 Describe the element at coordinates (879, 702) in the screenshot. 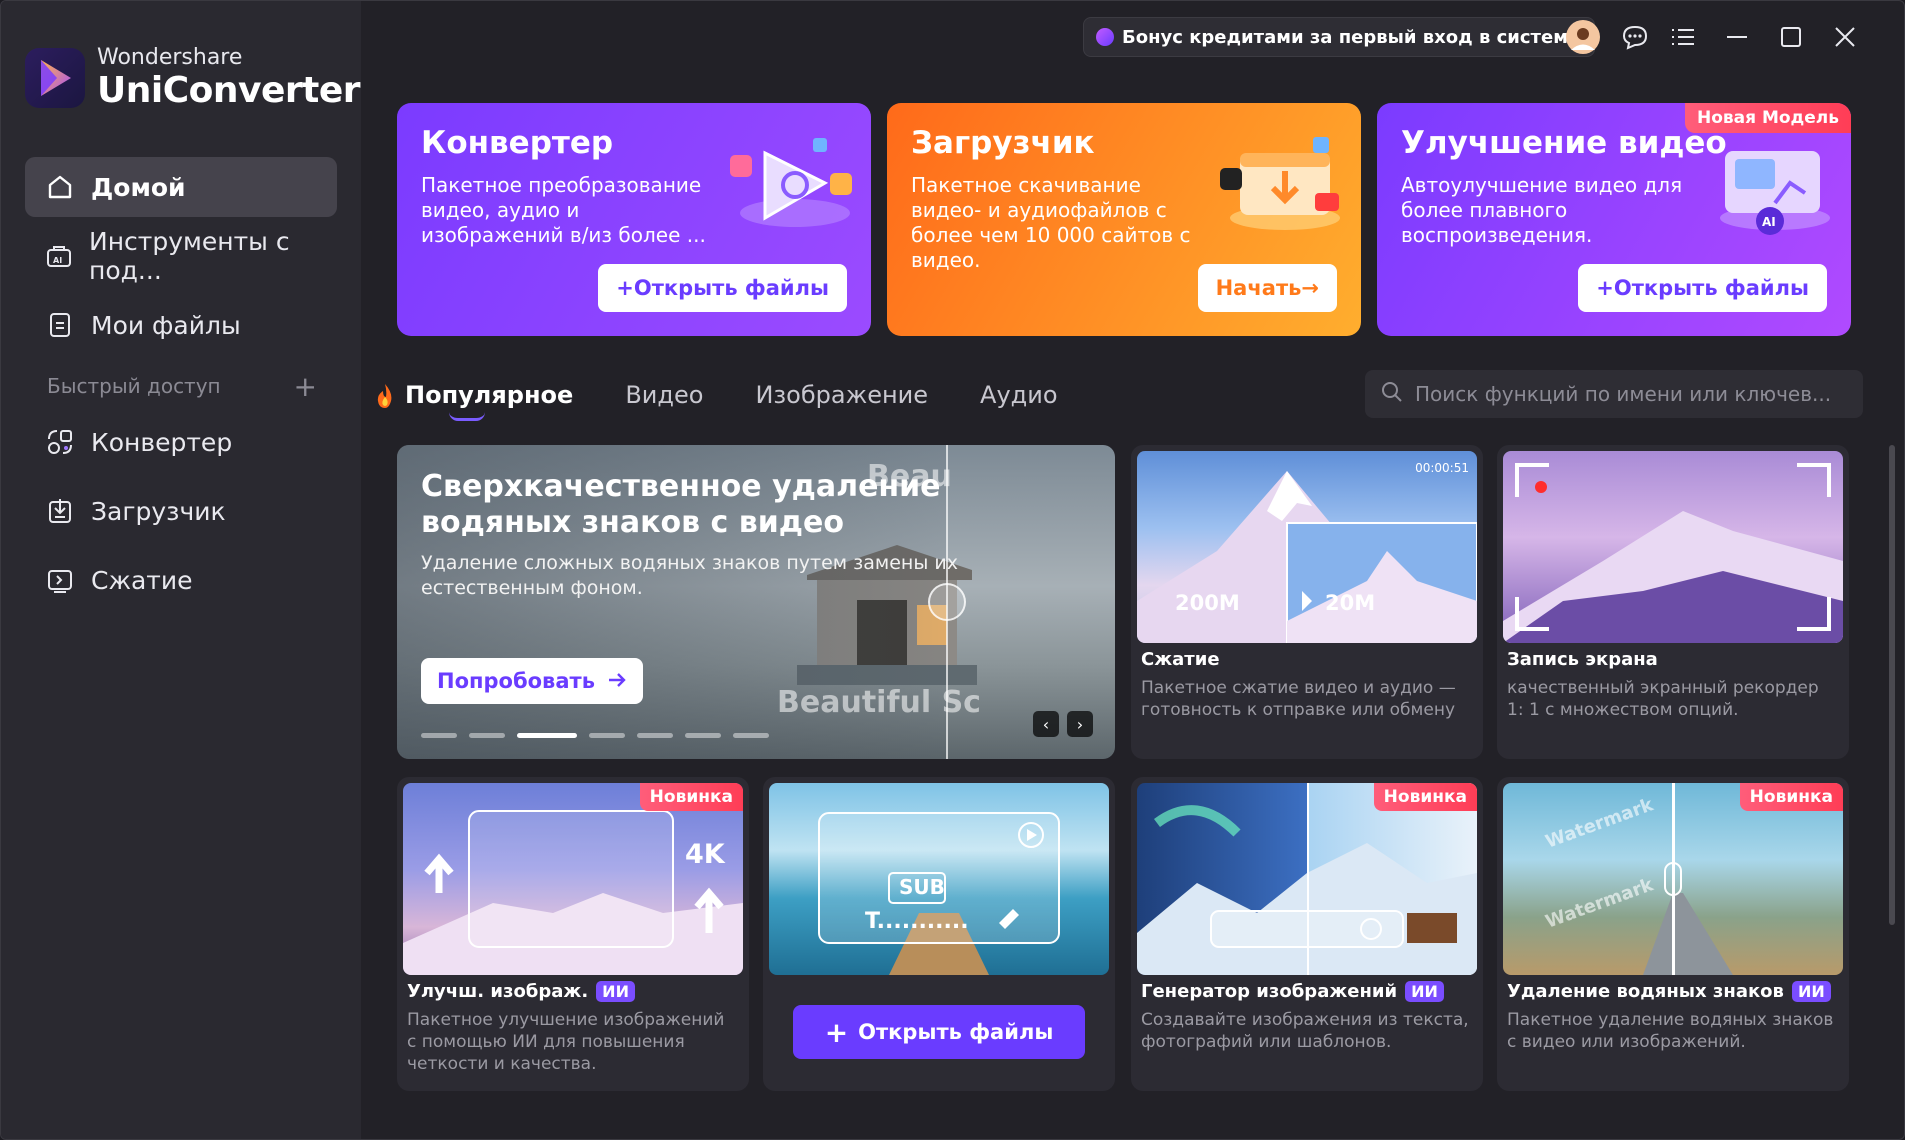

I see `watermark-text: Beautiful Sc` at that location.